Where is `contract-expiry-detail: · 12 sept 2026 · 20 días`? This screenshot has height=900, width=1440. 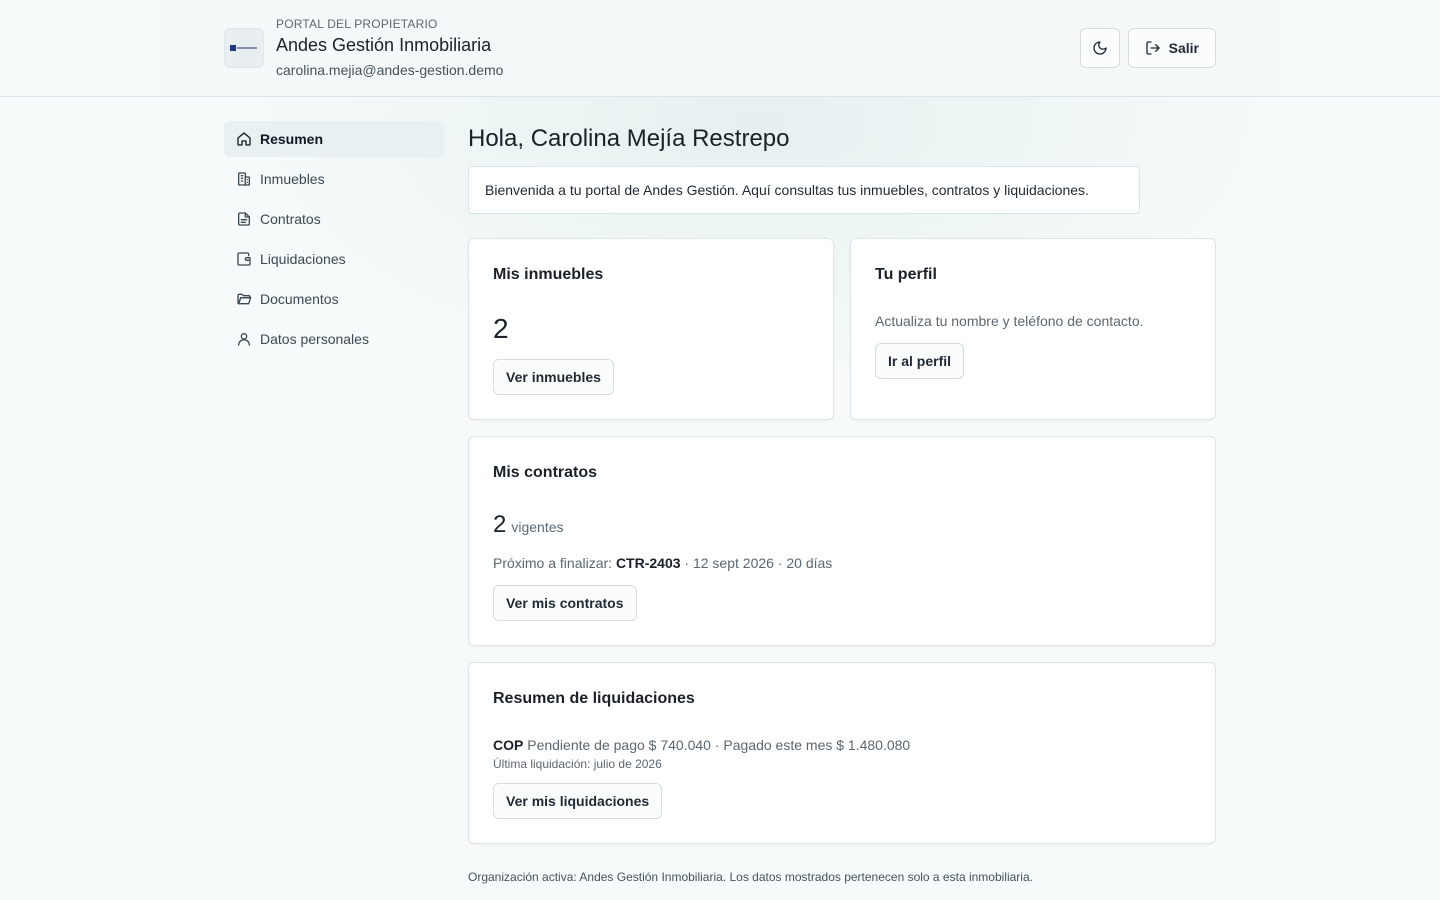
contract-expiry-detail: · 12 sept 2026 · 20 días is located at coordinates (758, 563).